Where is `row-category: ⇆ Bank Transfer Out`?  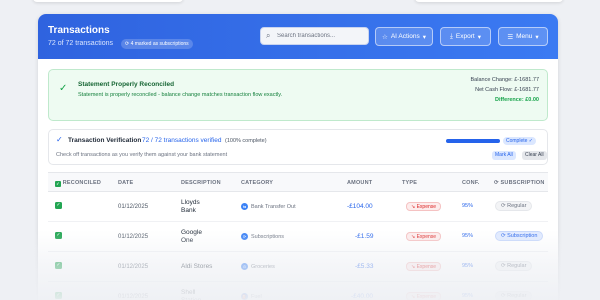 row-category: ⇆ Bank Transfer Out is located at coordinates (268, 206).